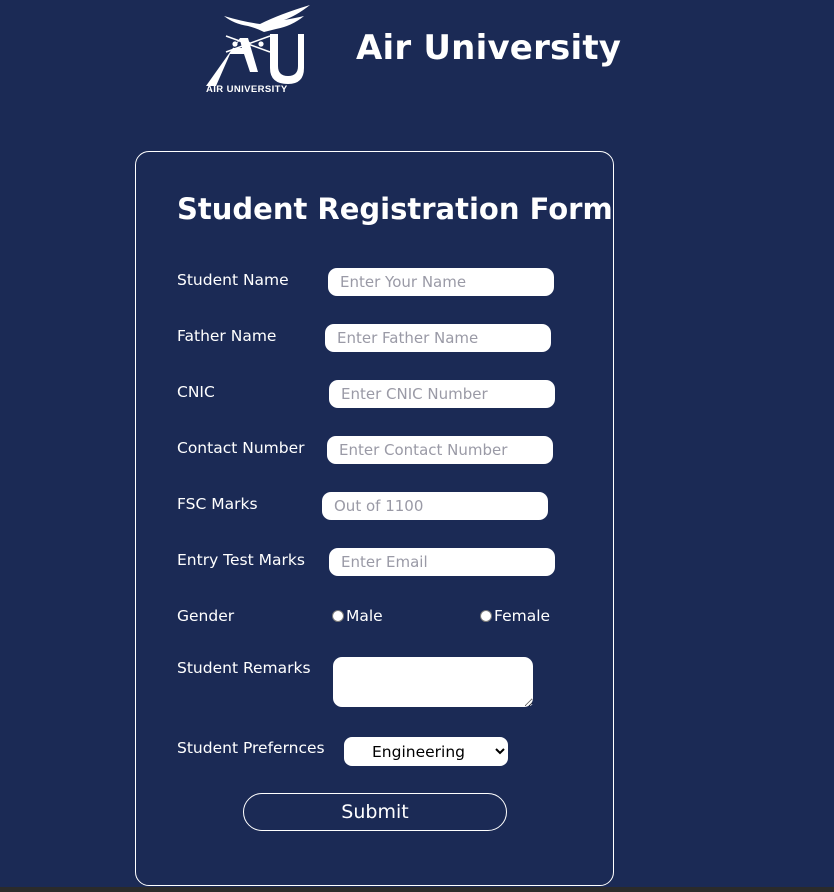 The height and width of the screenshot is (892, 834). I want to click on gender-female-radio, so click(486, 616).